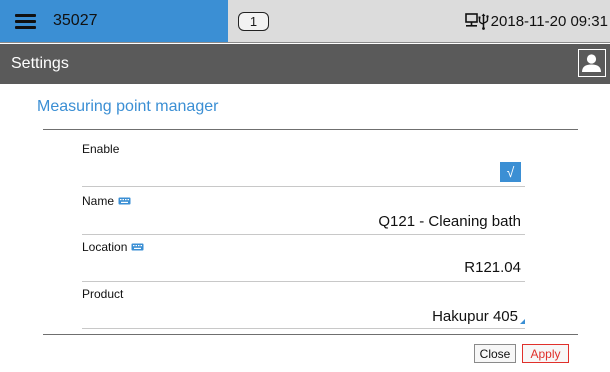  Describe the element at coordinates (471, 21) in the screenshot. I see `network-icon` at that location.